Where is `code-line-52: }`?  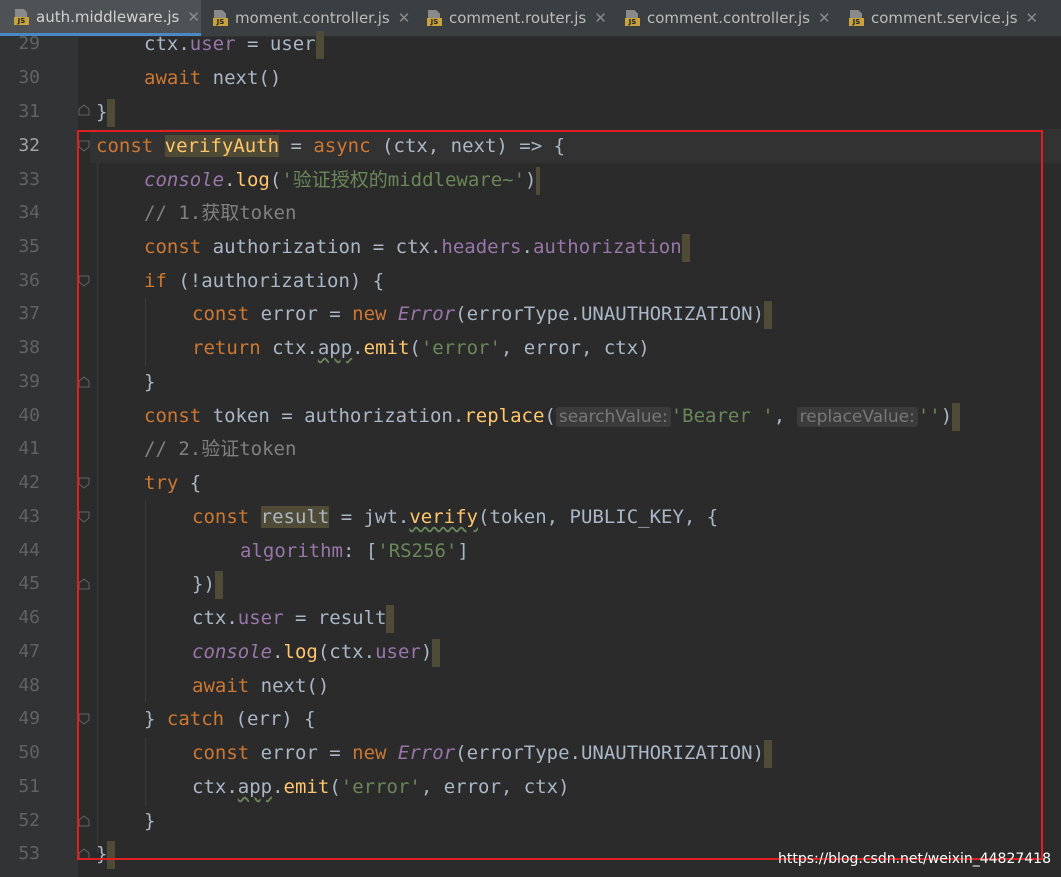 code-line-52: } is located at coordinates (150, 821).